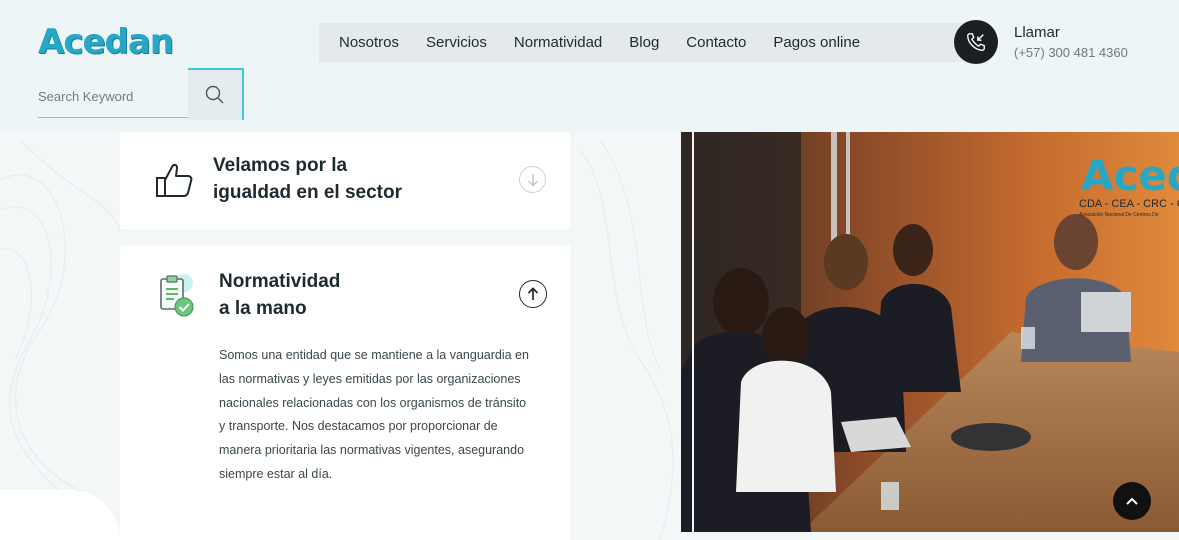 The width and height of the screenshot is (1179, 540). Describe the element at coordinates (1071, 52) in the screenshot. I see `call-phone-number: (+57) 300 481 4360` at that location.